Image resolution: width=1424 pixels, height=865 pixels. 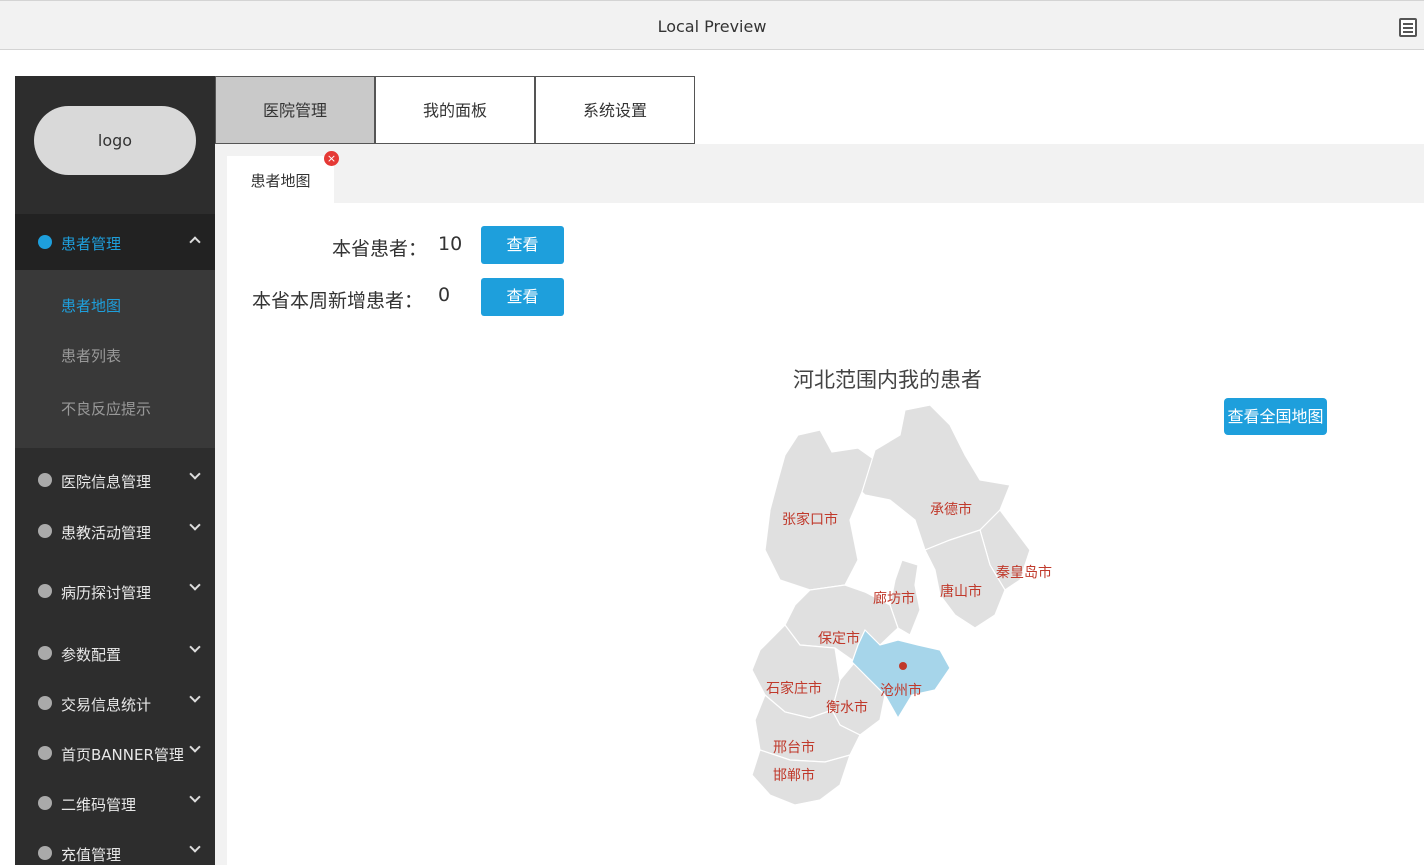 What do you see at coordinates (455, 110) in the screenshot?
I see `tab-my-dashboard: 我的面板` at bounding box center [455, 110].